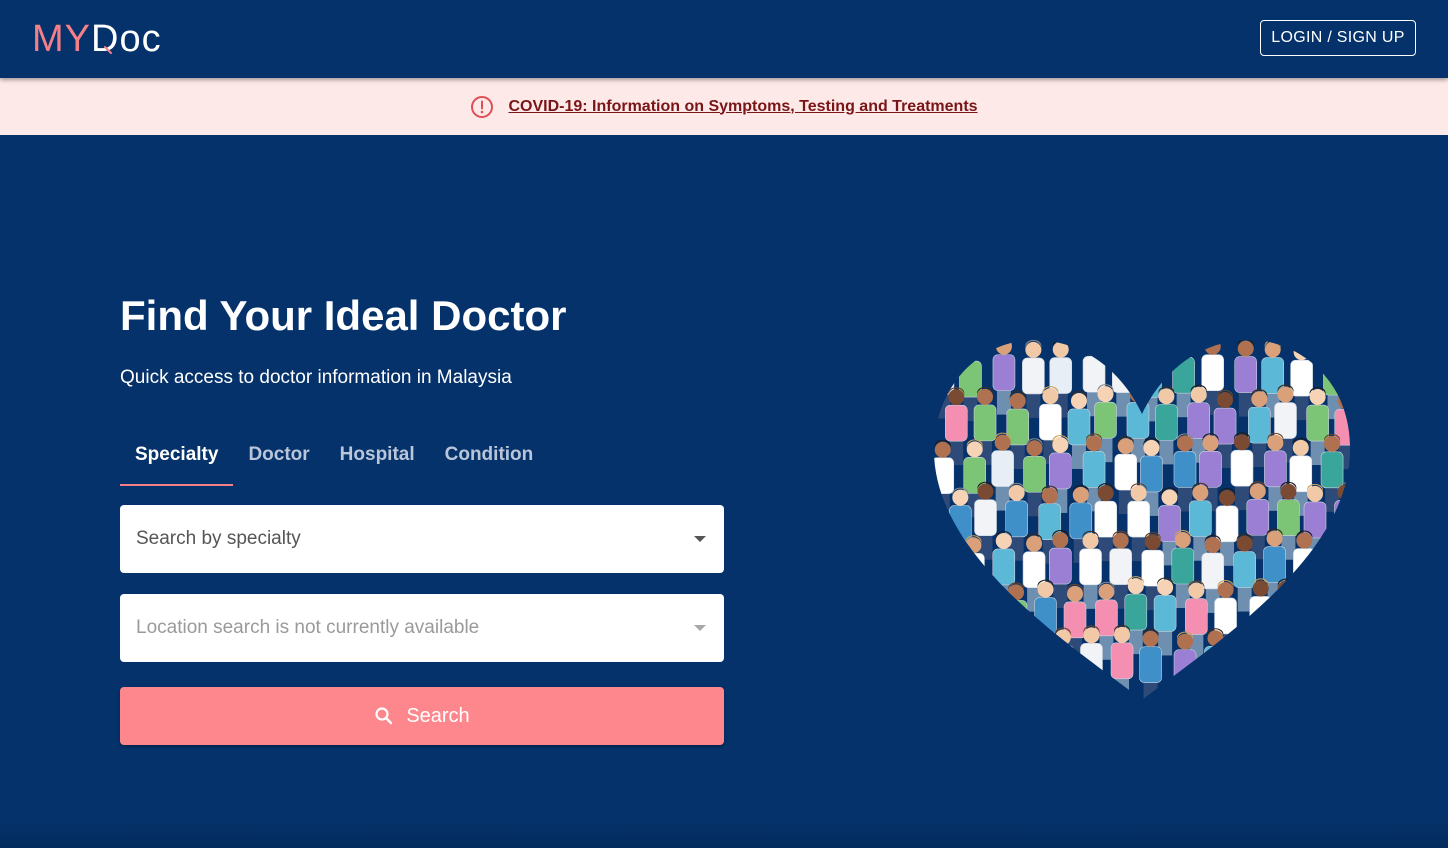 Image resolution: width=1448 pixels, height=848 pixels. Describe the element at coordinates (126, 39) in the screenshot. I see `logo-doc-text: Doc` at that location.